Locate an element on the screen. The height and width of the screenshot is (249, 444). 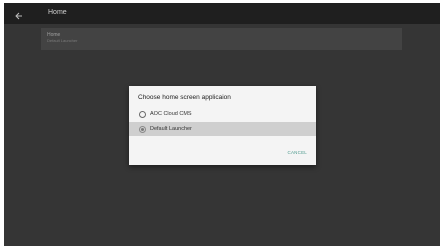
radio-unchecked-icon is located at coordinates (142, 114).